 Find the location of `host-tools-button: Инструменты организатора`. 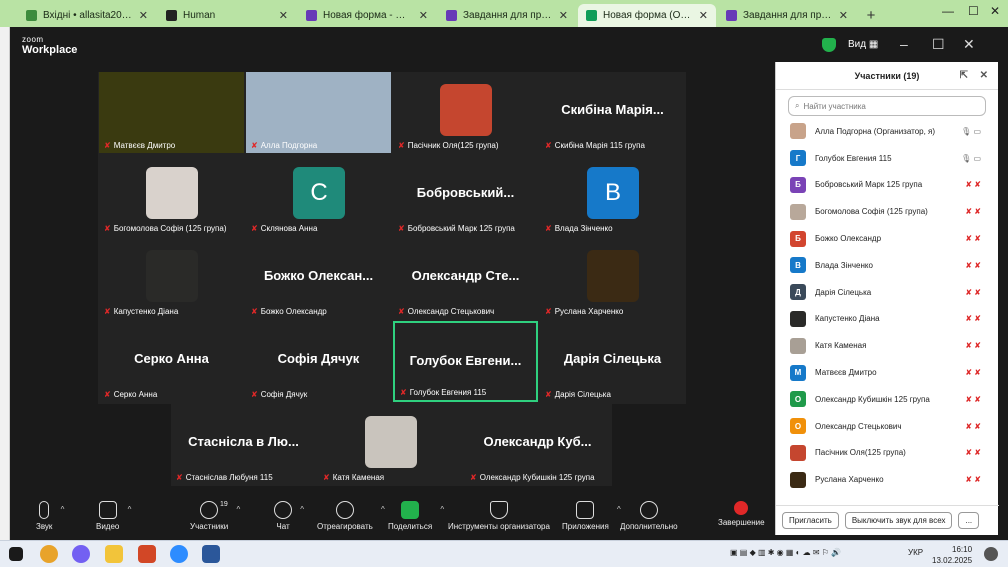

host-tools-button: Инструменты организатора is located at coordinates (499, 516).